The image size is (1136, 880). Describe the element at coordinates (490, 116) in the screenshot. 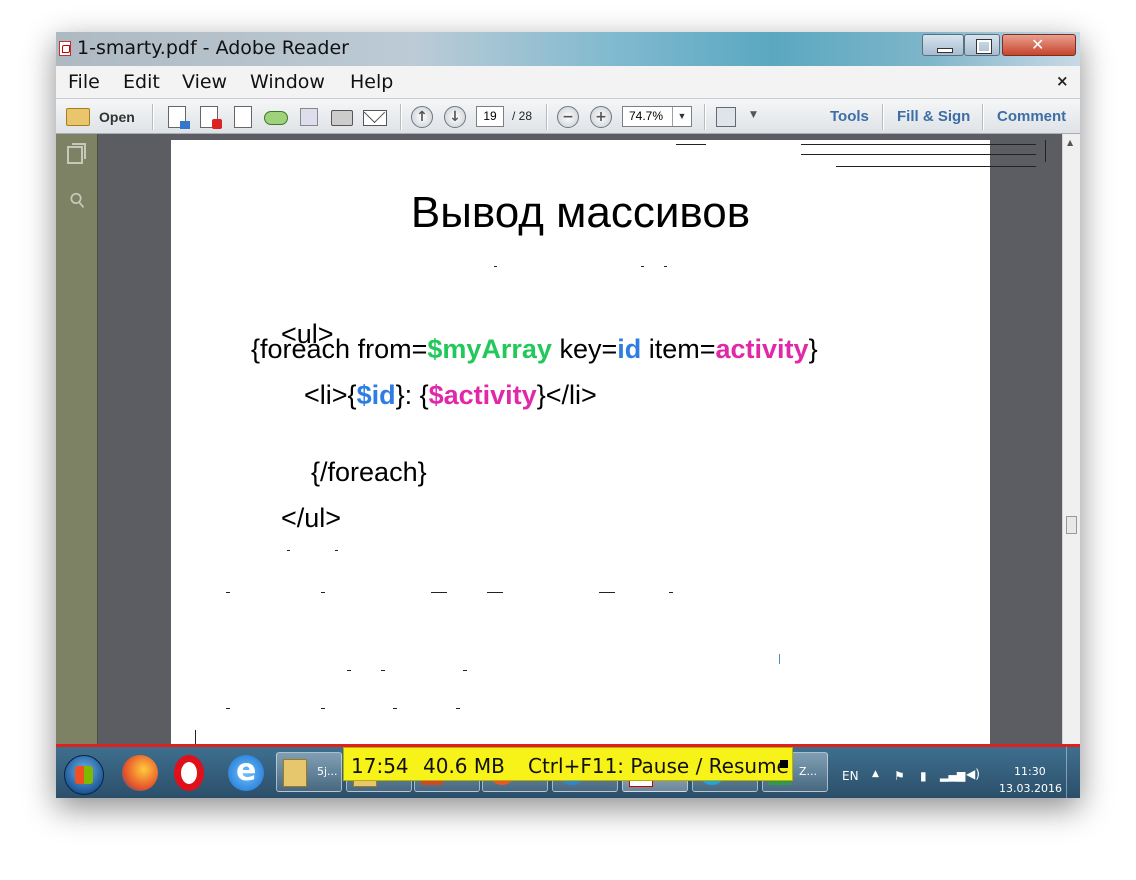

I see `page-number-input: 19` at that location.